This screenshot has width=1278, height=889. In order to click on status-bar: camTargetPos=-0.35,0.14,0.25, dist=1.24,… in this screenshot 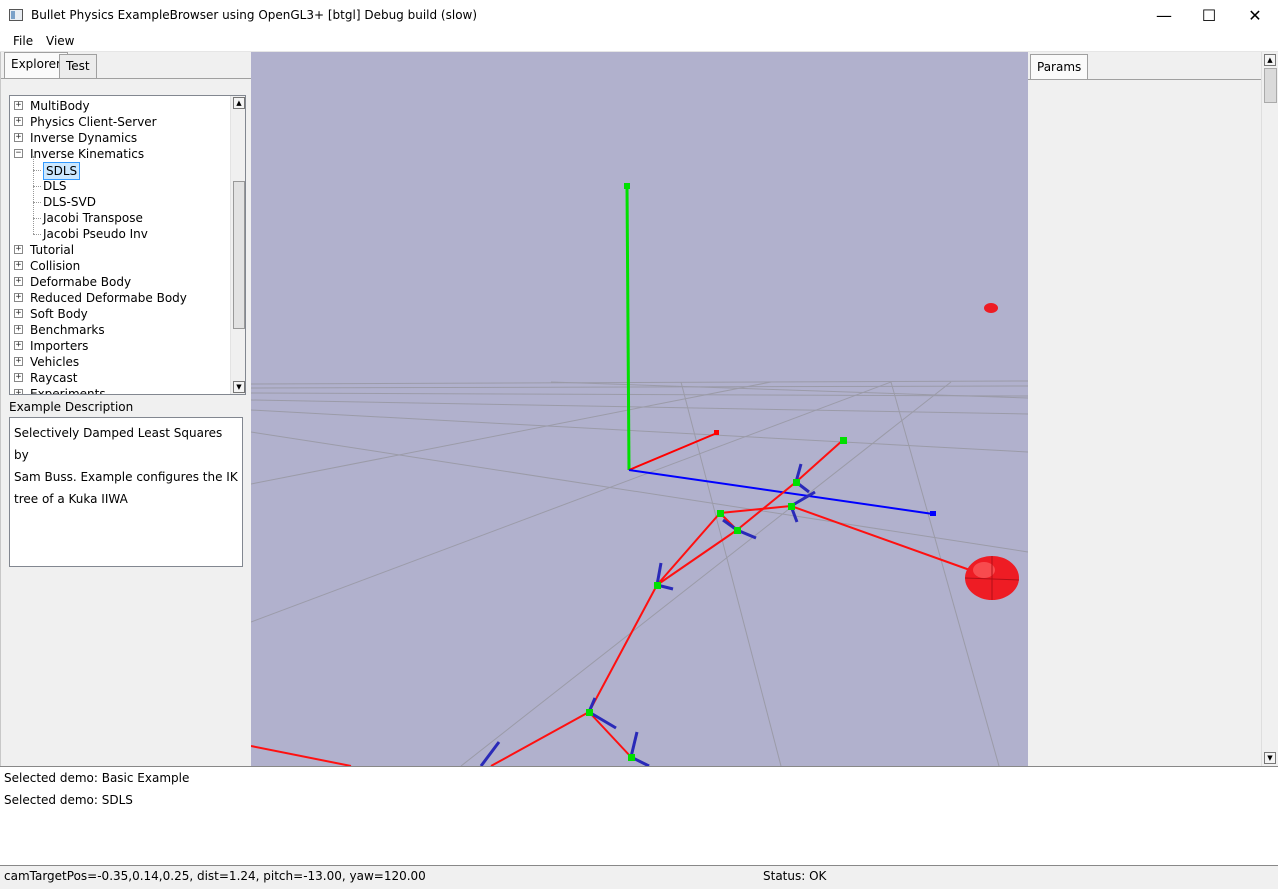, I will do `click(639, 877)`.